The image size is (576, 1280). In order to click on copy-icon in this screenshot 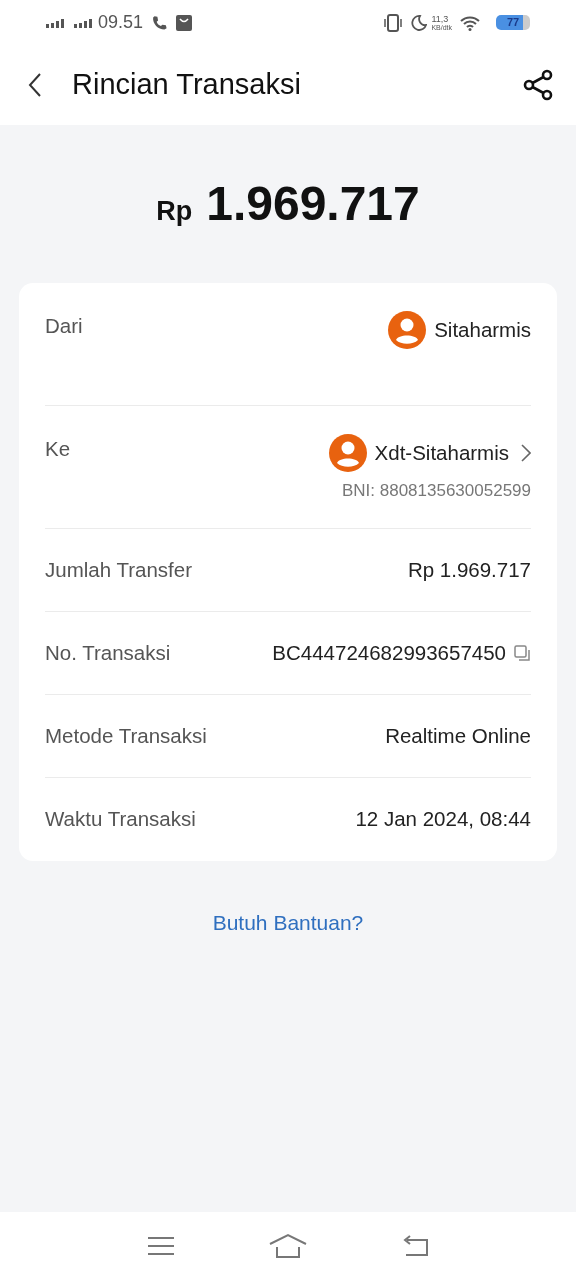, I will do `click(522, 653)`.